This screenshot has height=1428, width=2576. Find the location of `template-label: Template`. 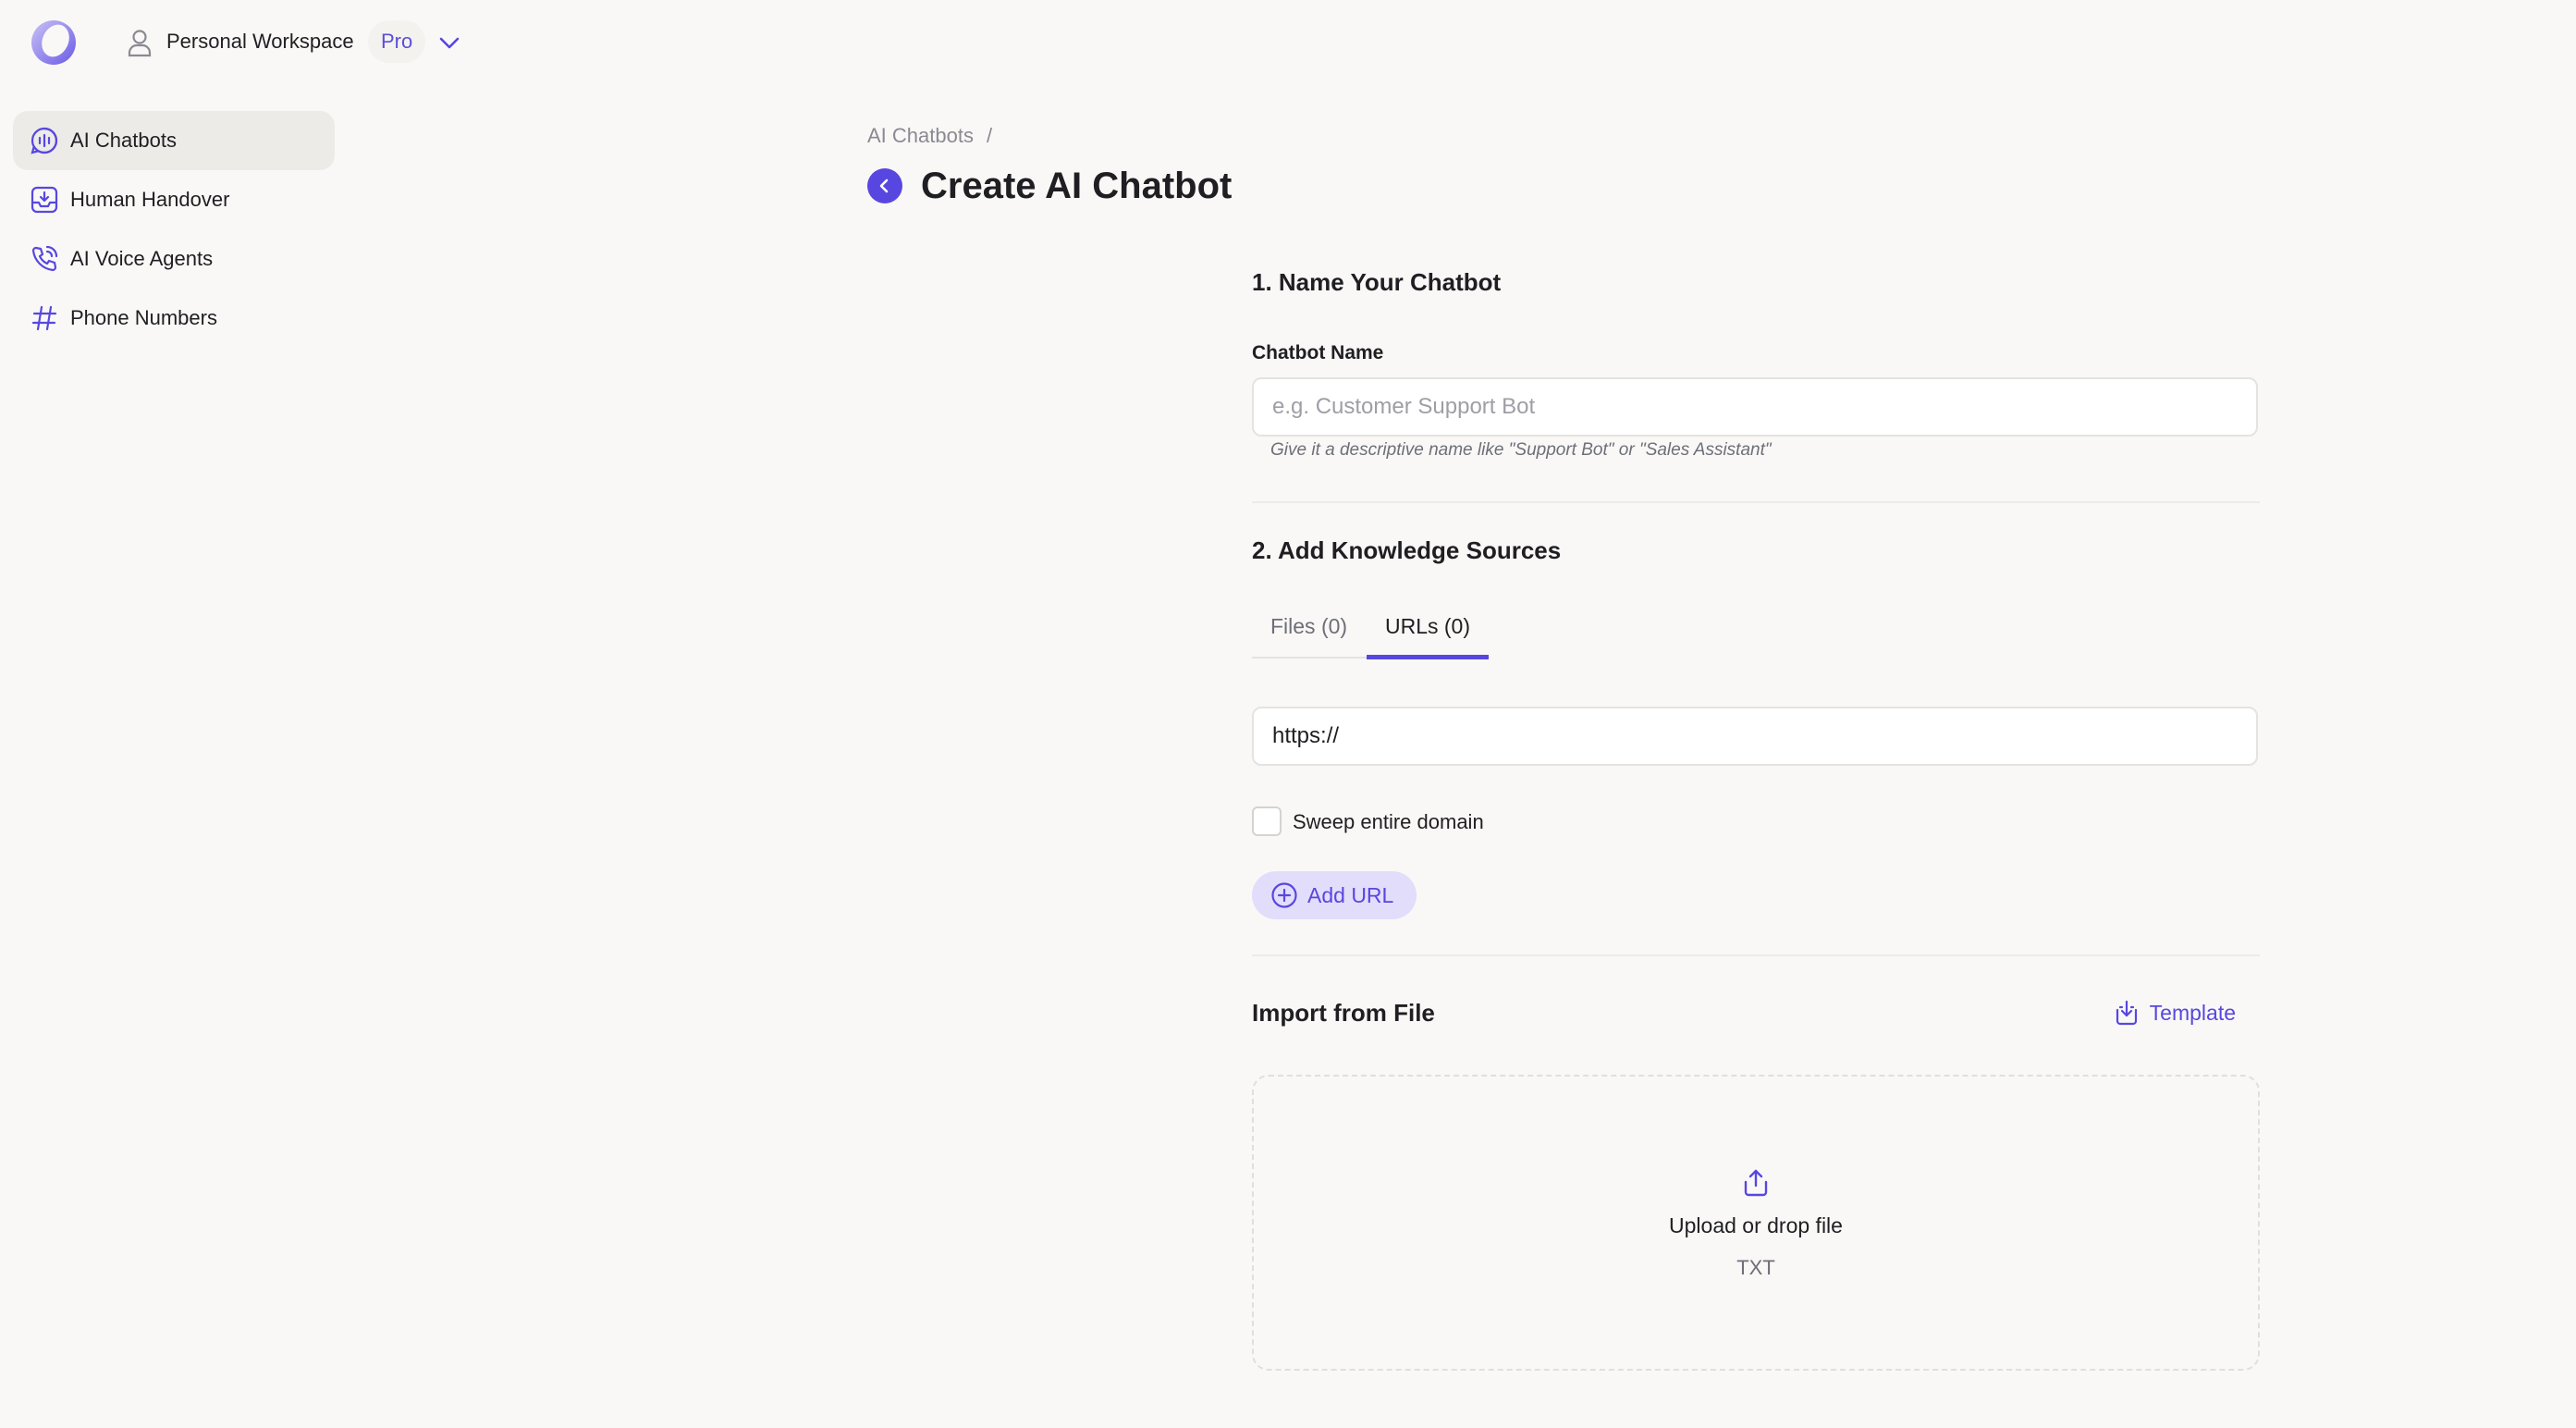

template-label: Template is located at coordinates (2192, 1012).